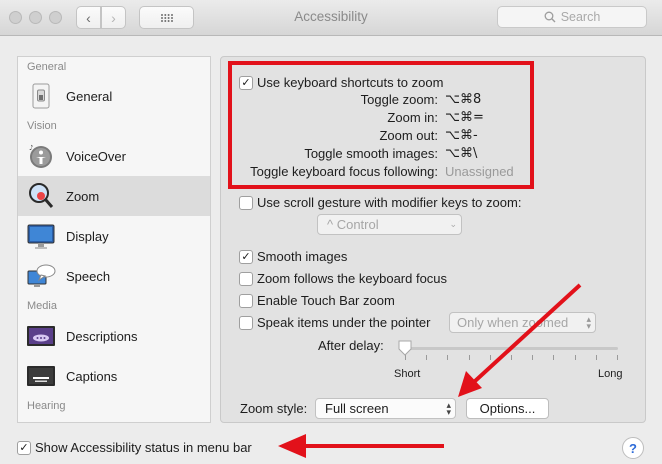 This screenshot has width=662, height=464. Describe the element at coordinates (87, 236) in the screenshot. I see `sidebar-item-label: Display` at that location.